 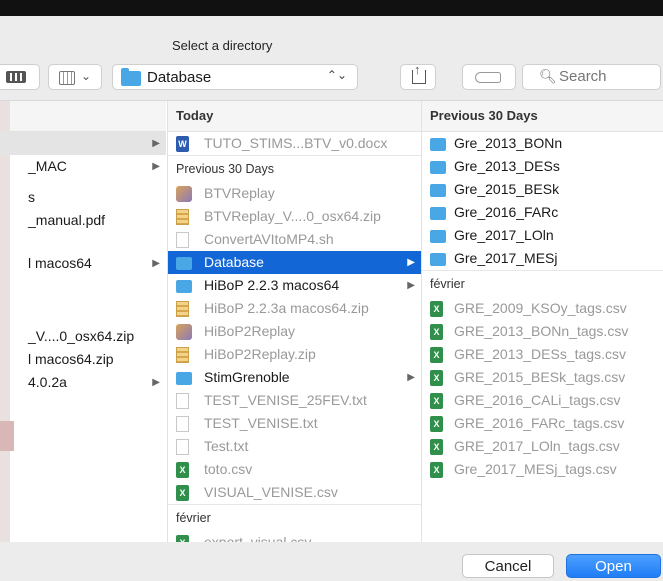 I want to click on item-label: GRE_2016_CALi_tags.csv, so click(x=537, y=400).